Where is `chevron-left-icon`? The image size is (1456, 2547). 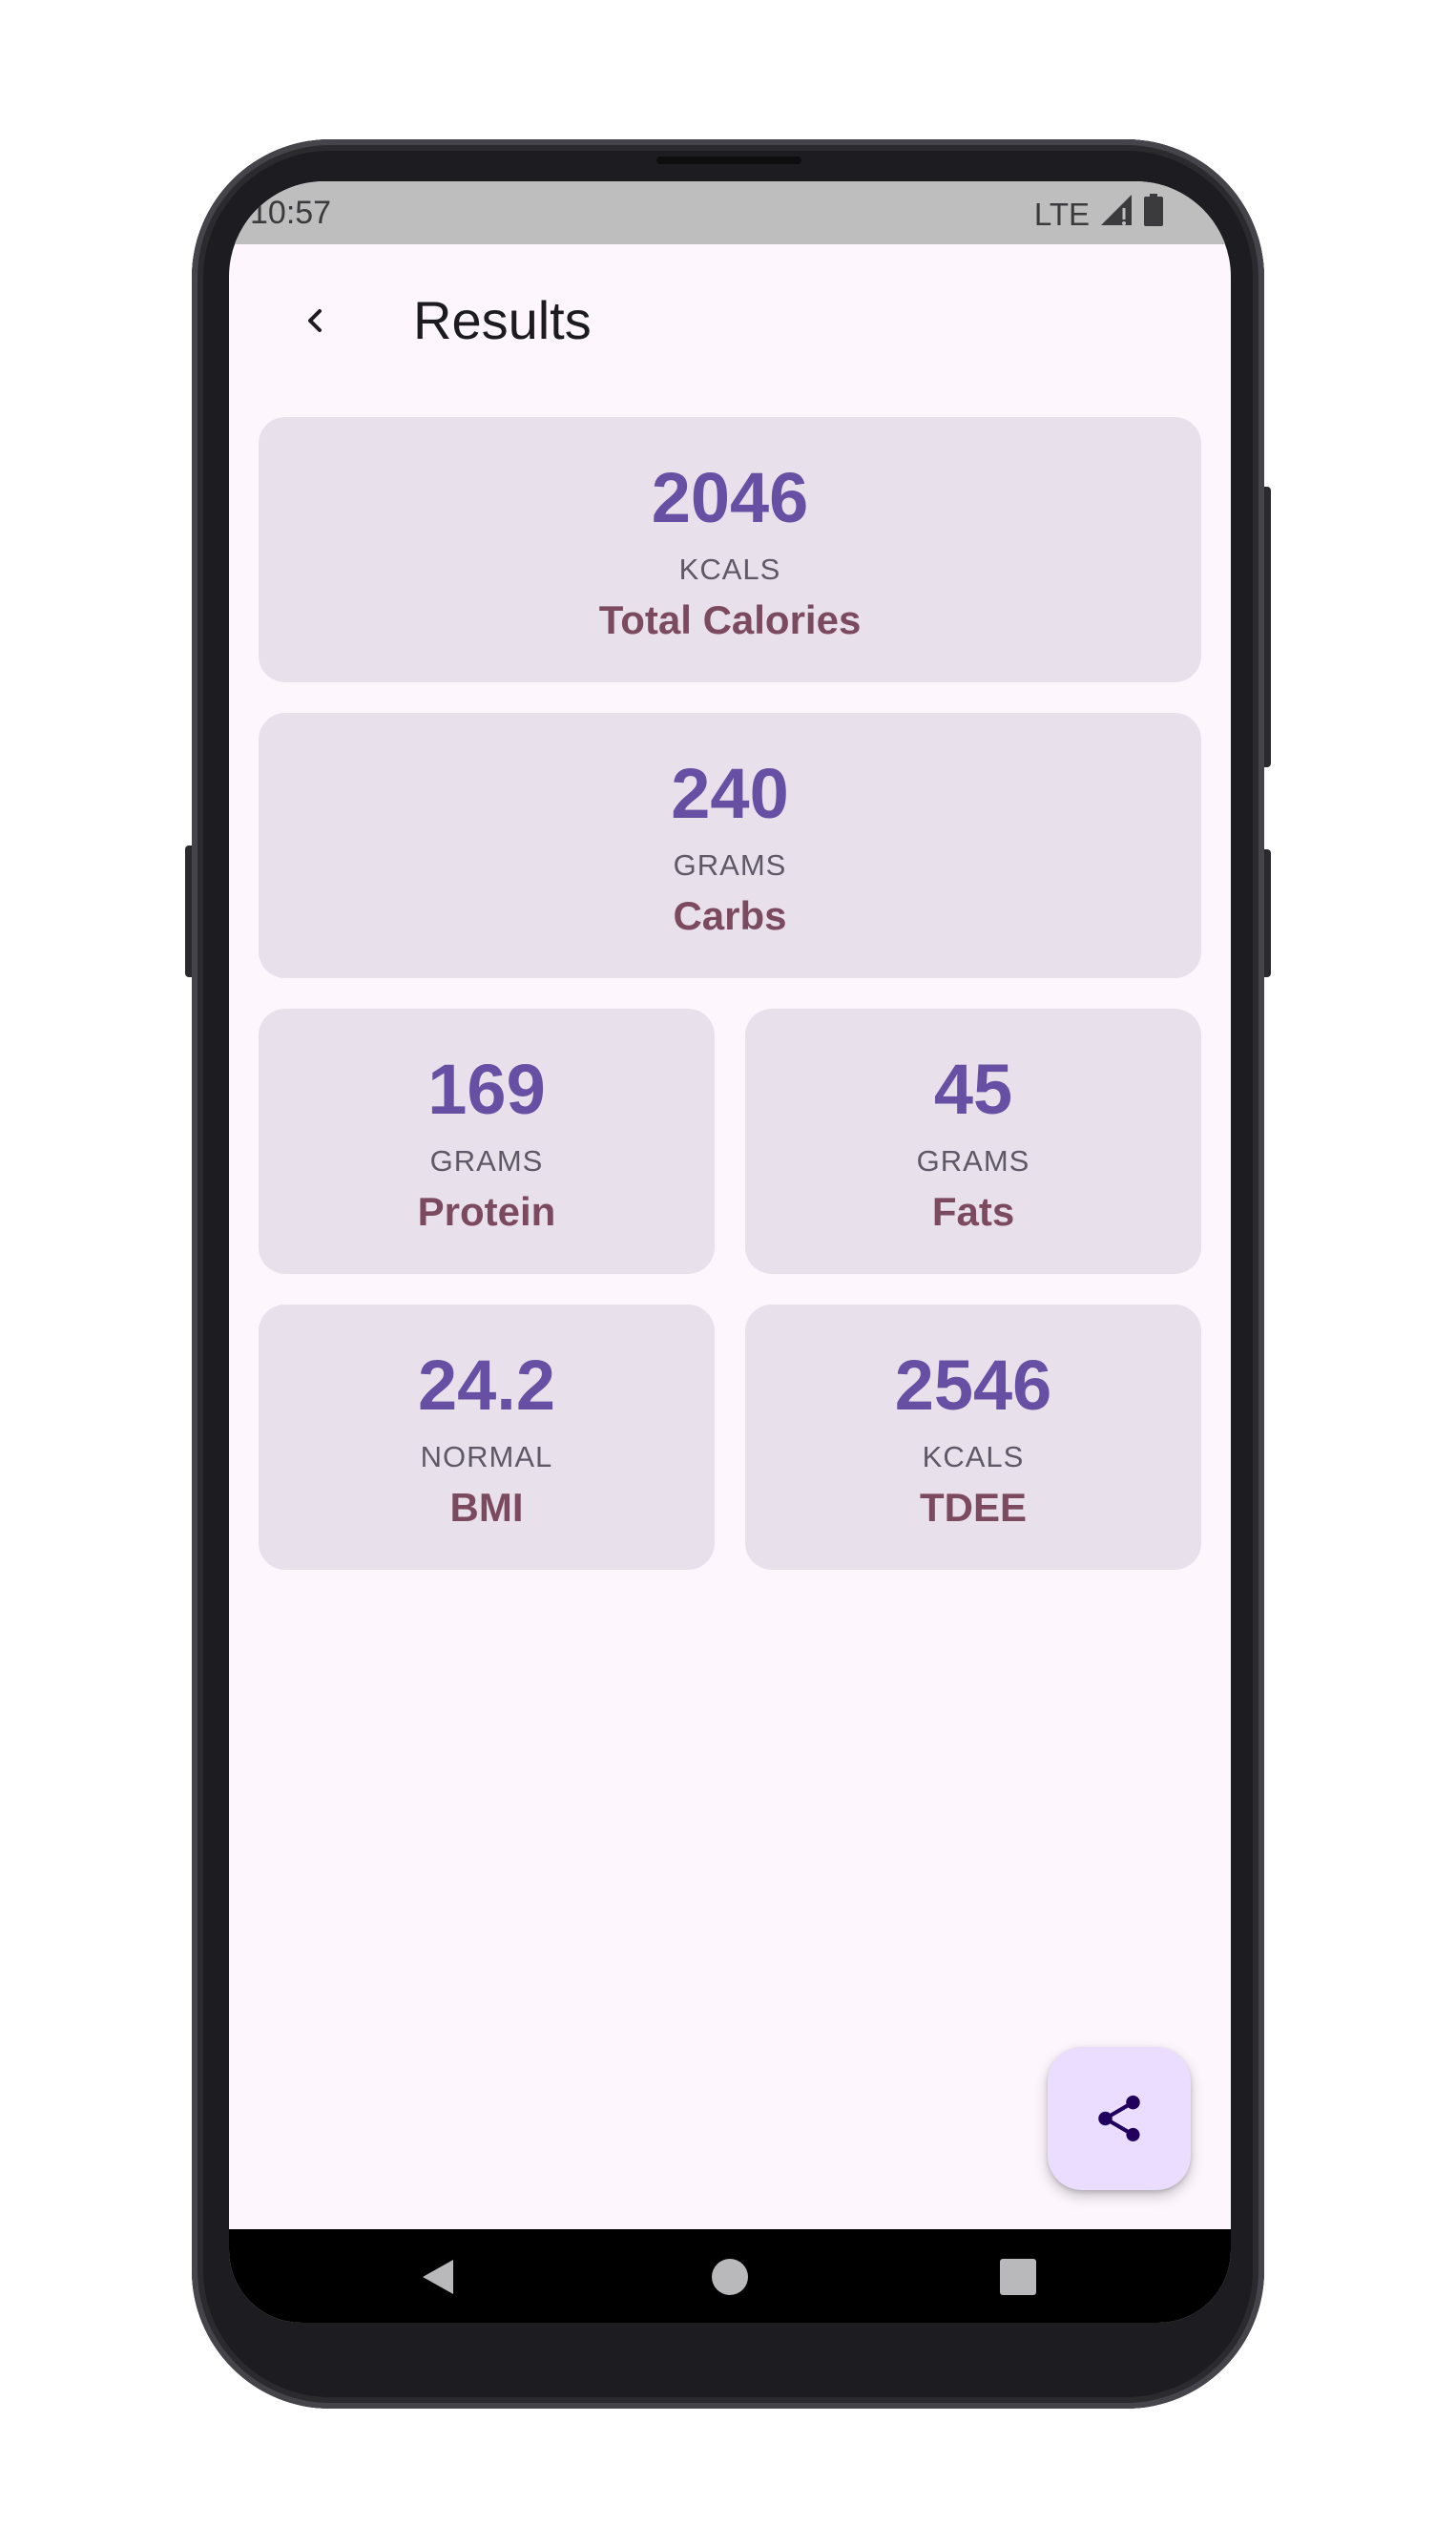 chevron-left-icon is located at coordinates (315, 320).